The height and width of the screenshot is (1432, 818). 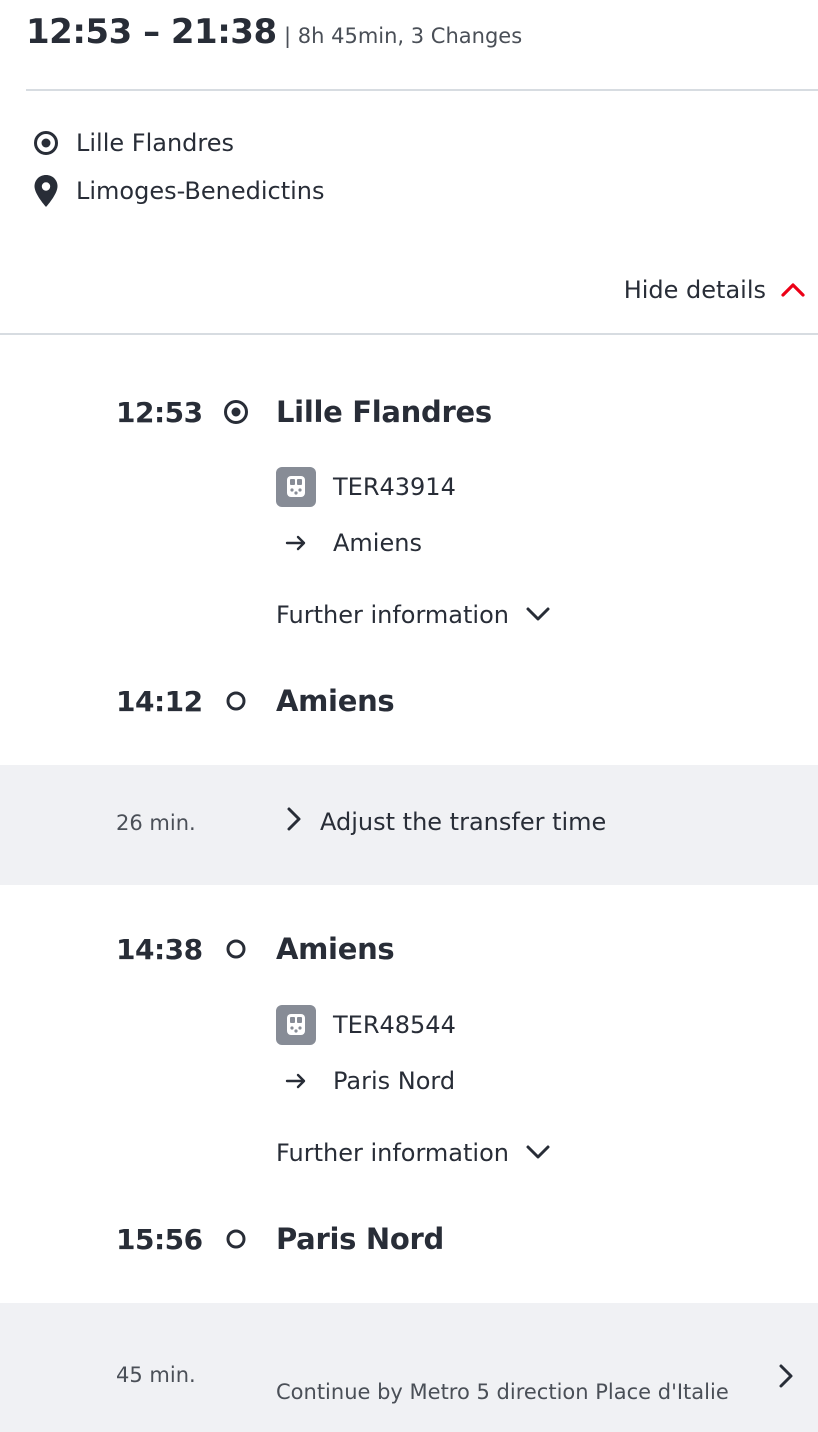 I want to click on route-origin: Lille Flandres, so click(x=133, y=143).